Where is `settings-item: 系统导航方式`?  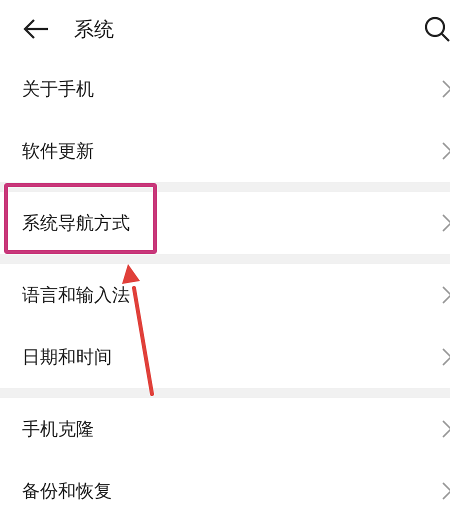
settings-item: 系统导航方式 is located at coordinates (225, 223).